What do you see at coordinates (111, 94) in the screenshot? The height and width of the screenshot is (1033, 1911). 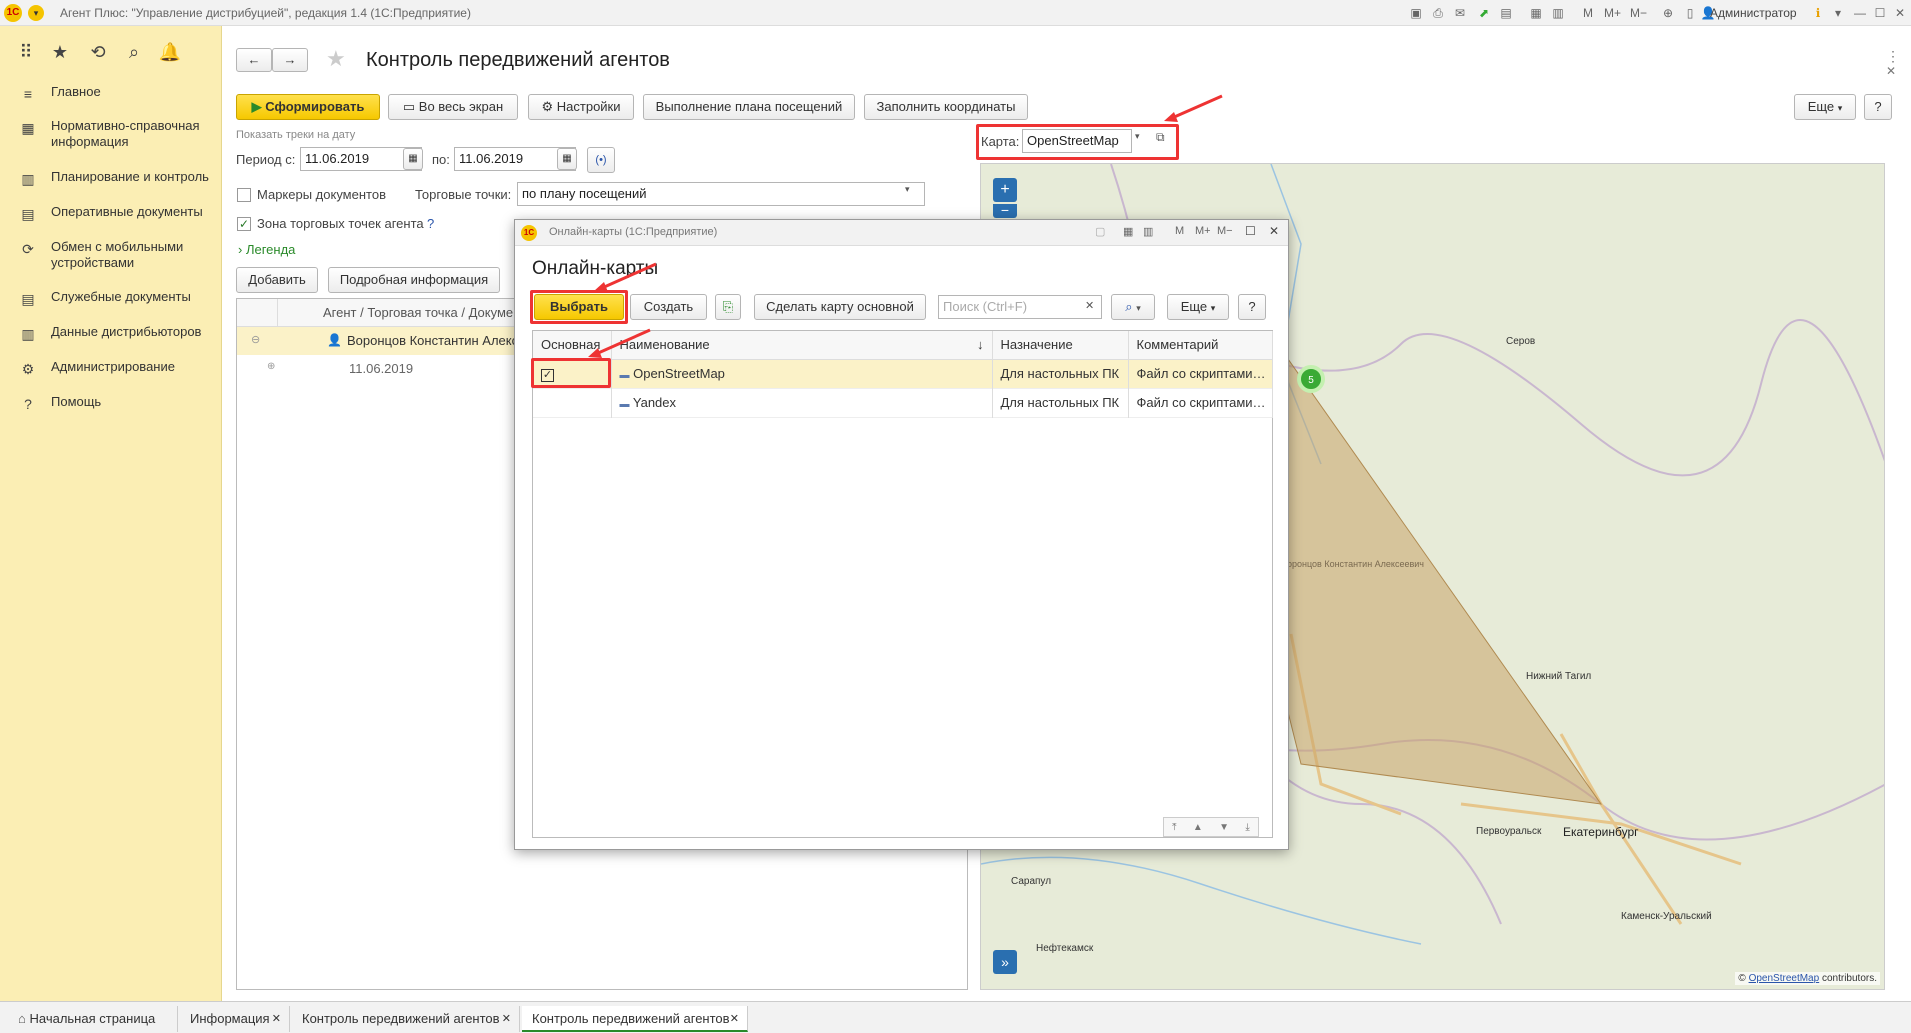 I see `nav-item-main: ≡ Главное` at bounding box center [111, 94].